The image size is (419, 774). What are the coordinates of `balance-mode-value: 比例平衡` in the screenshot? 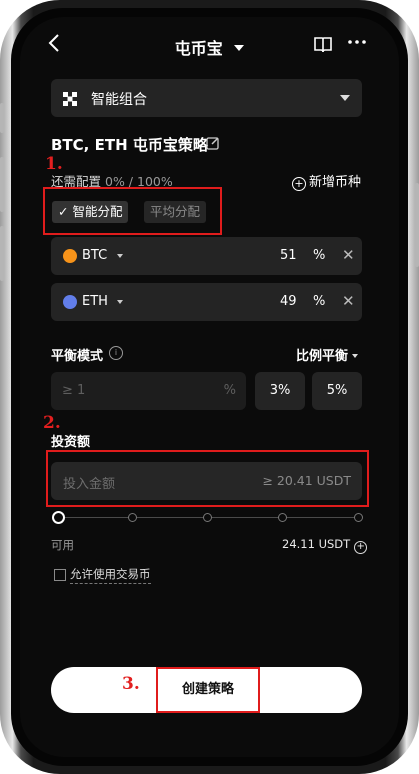 It's located at (322, 356).